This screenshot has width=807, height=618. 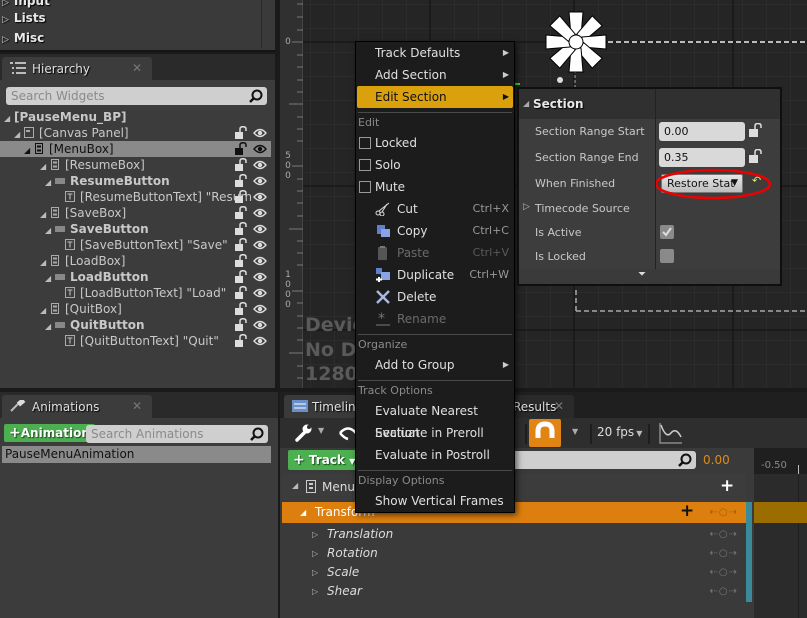 What do you see at coordinates (135, 309) in the screenshot?
I see `hierarchy-row: ◢ [QuitBox]` at bounding box center [135, 309].